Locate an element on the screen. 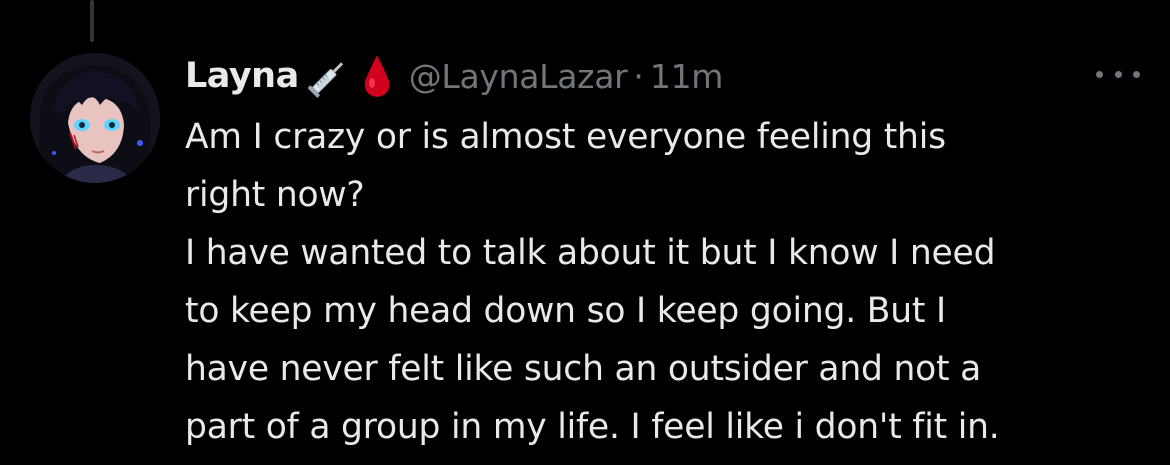 Image resolution: width=1170 pixels, height=465 pixels. syringe-icon is located at coordinates (328, 76).